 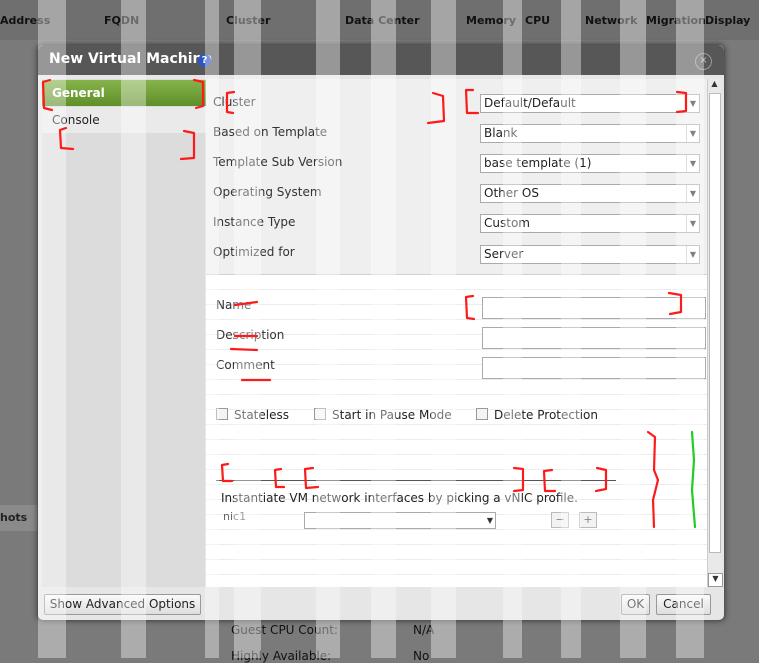 I want to click on template-label: Based on Template, so click(x=270, y=132).